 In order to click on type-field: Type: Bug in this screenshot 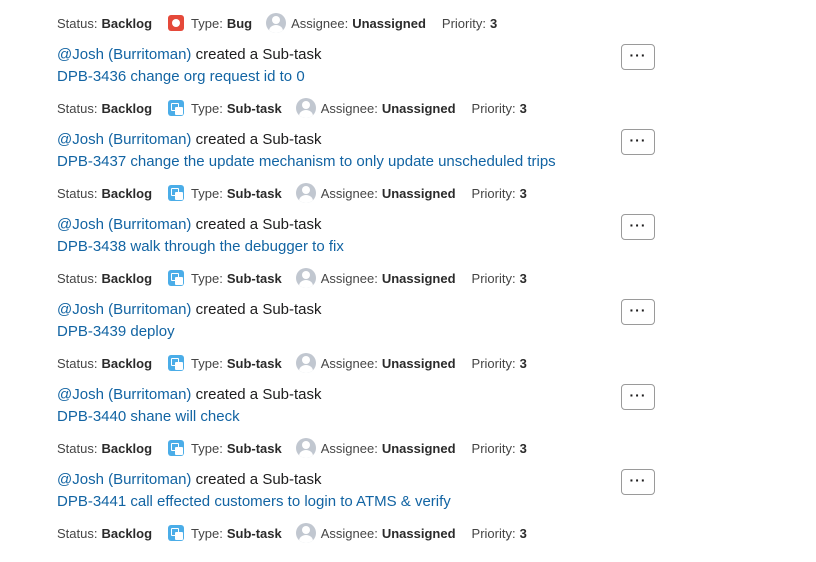, I will do `click(210, 23)`.